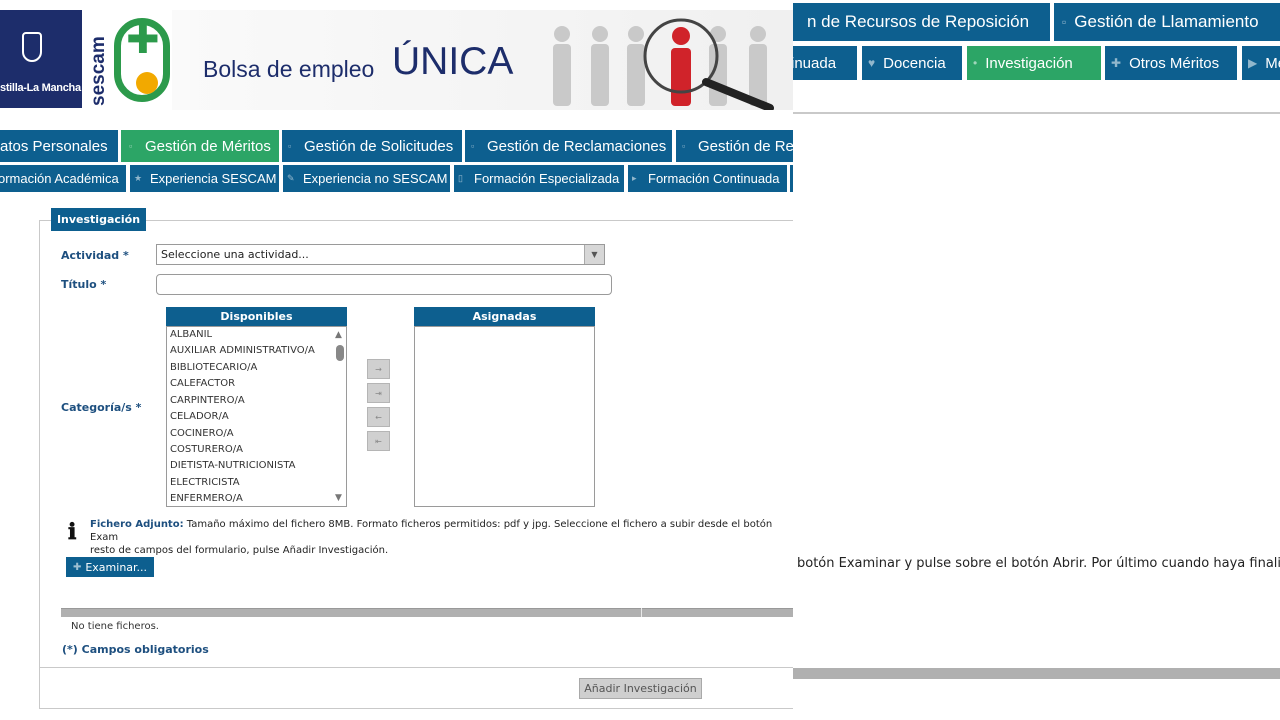 The width and height of the screenshot is (1280, 720). I want to click on list-item: AUXILIAR ADMINISTRATIVO/A, so click(242, 350).